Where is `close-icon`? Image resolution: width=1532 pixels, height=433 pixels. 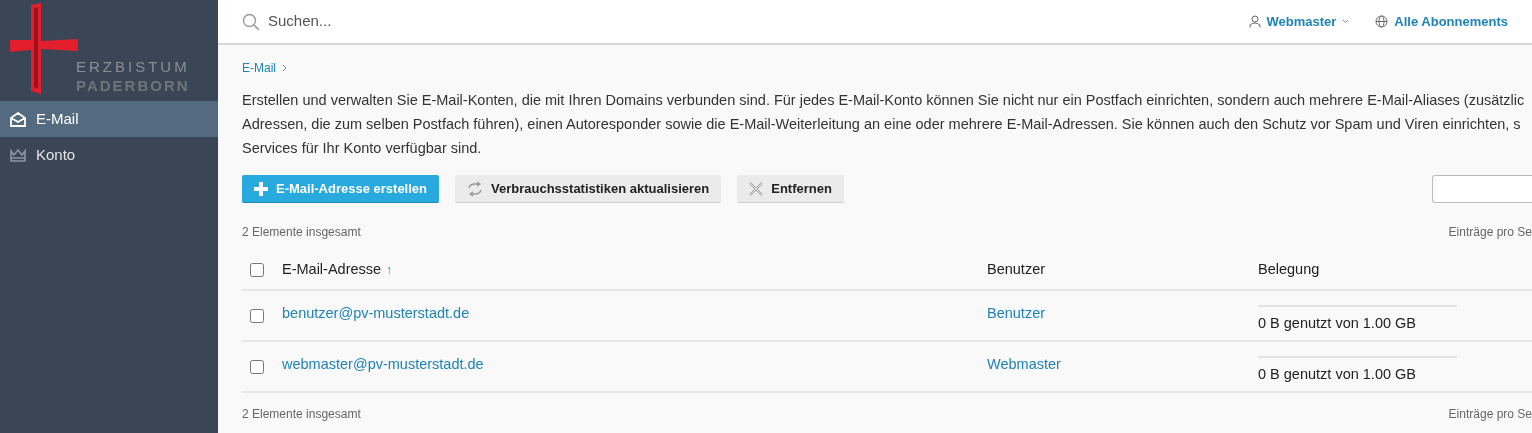 close-icon is located at coordinates (756, 188).